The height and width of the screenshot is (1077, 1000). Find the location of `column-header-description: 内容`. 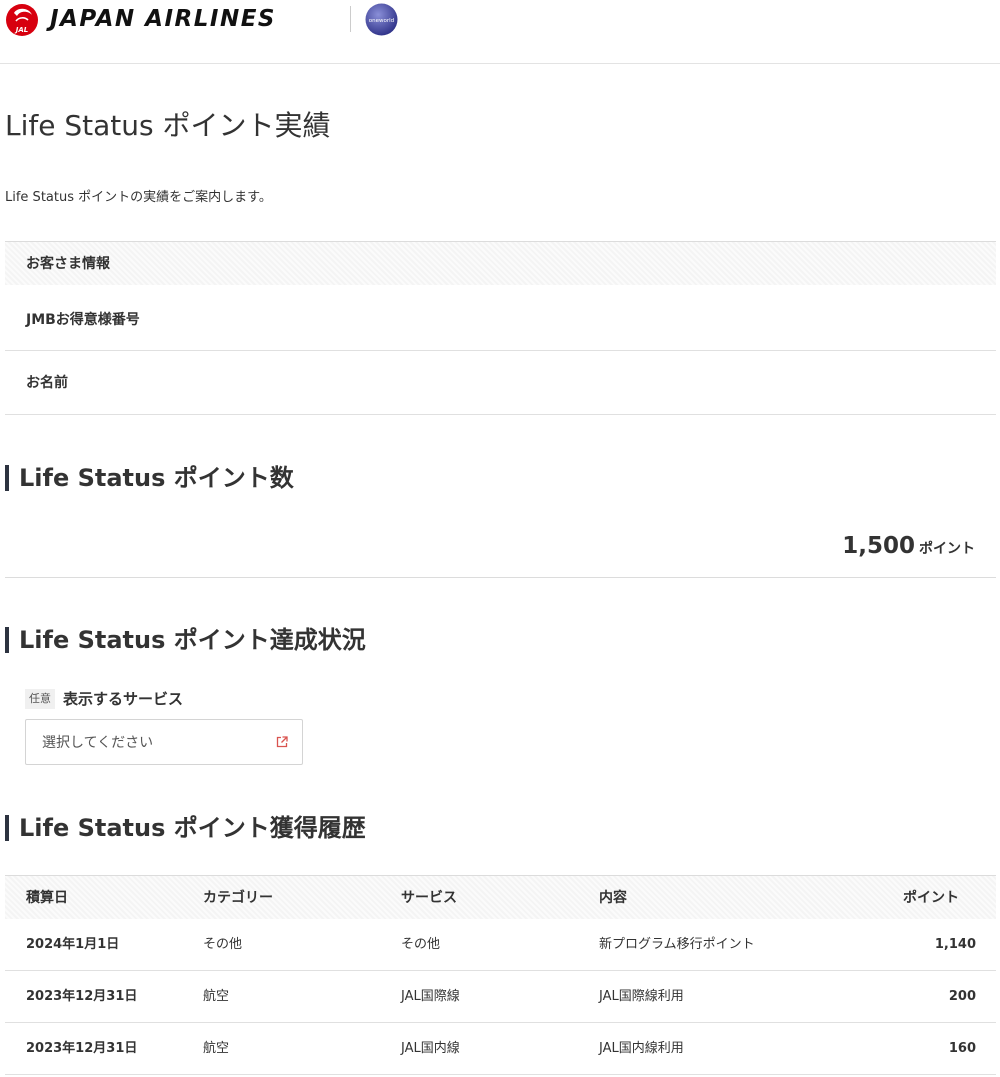

column-header-description: 内容 is located at coordinates (613, 898).